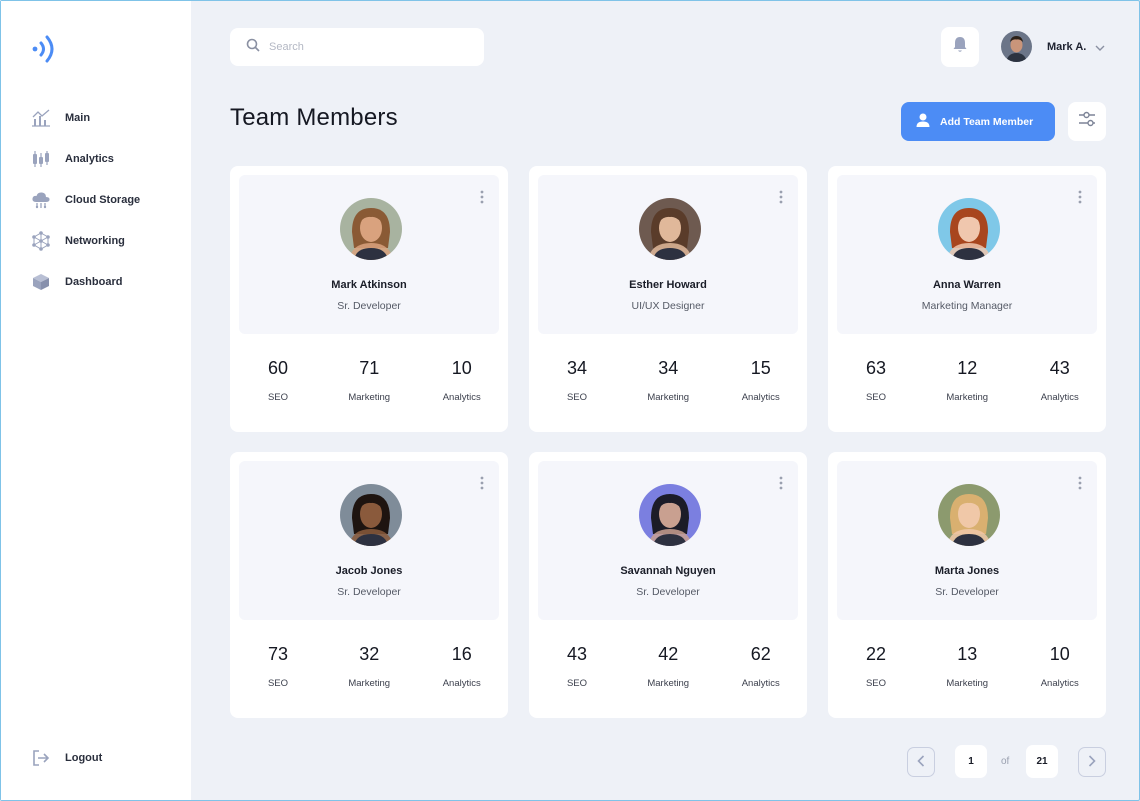 This screenshot has width=1140, height=801. I want to click on stat-value: 62, so click(760, 654).